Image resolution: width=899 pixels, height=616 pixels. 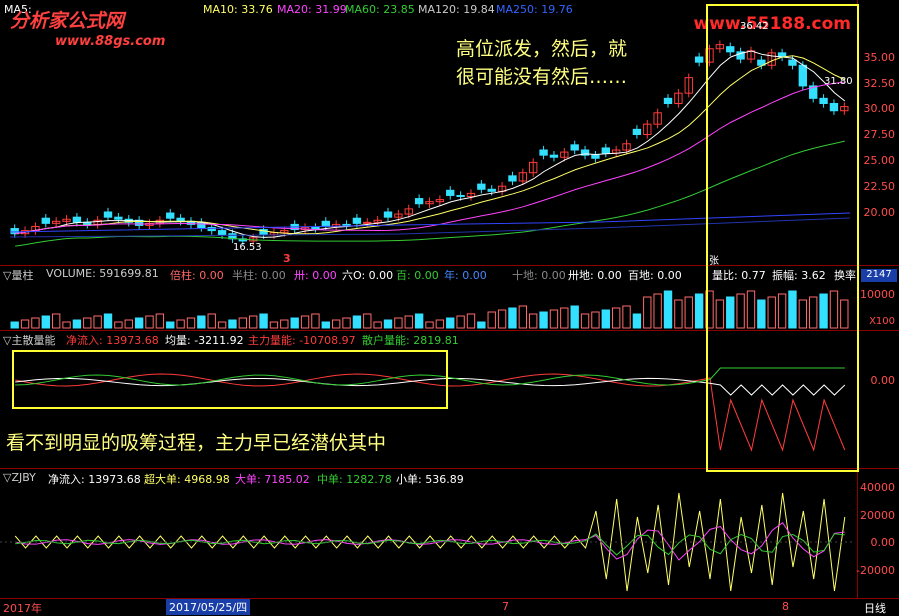 I want to click on zjby-net: 净流入: 13973.68, so click(x=94, y=479).